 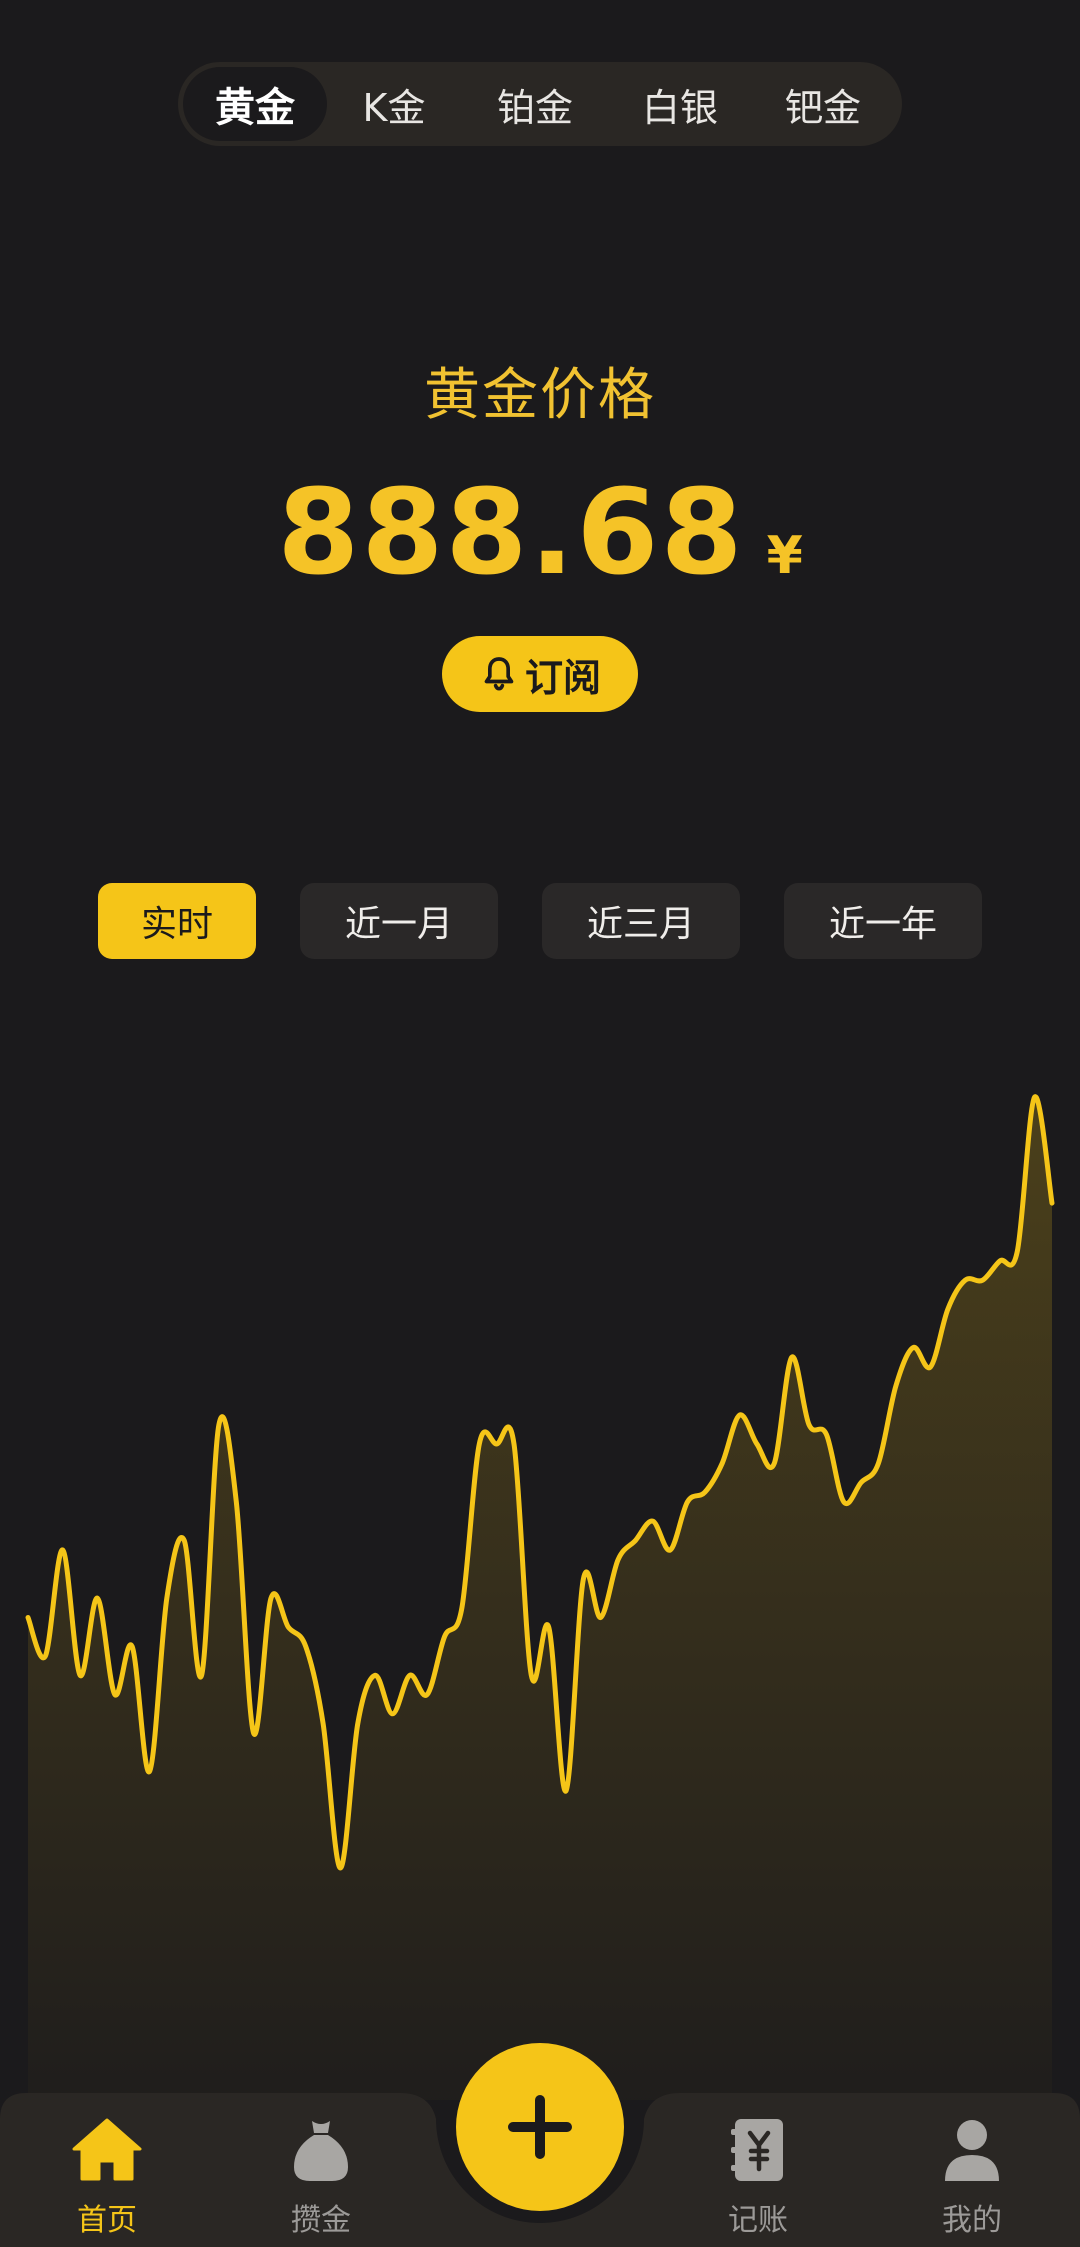 I want to click on add-record-button, so click(x=540, y=2127).